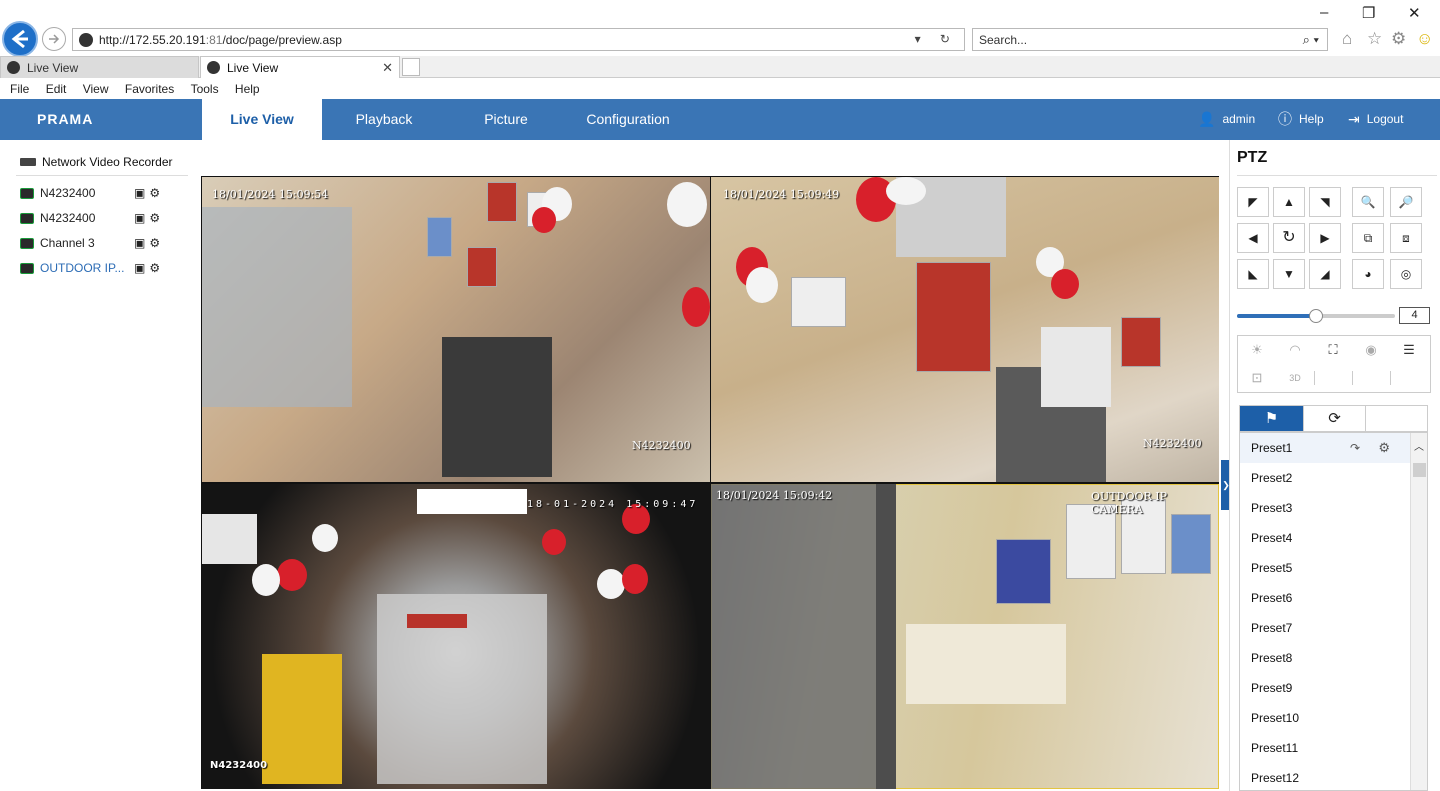 The width and height of the screenshot is (1440, 791). What do you see at coordinates (1419, 445) in the screenshot?
I see `chevron-up-icon: ︿` at bounding box center [1419, 445].